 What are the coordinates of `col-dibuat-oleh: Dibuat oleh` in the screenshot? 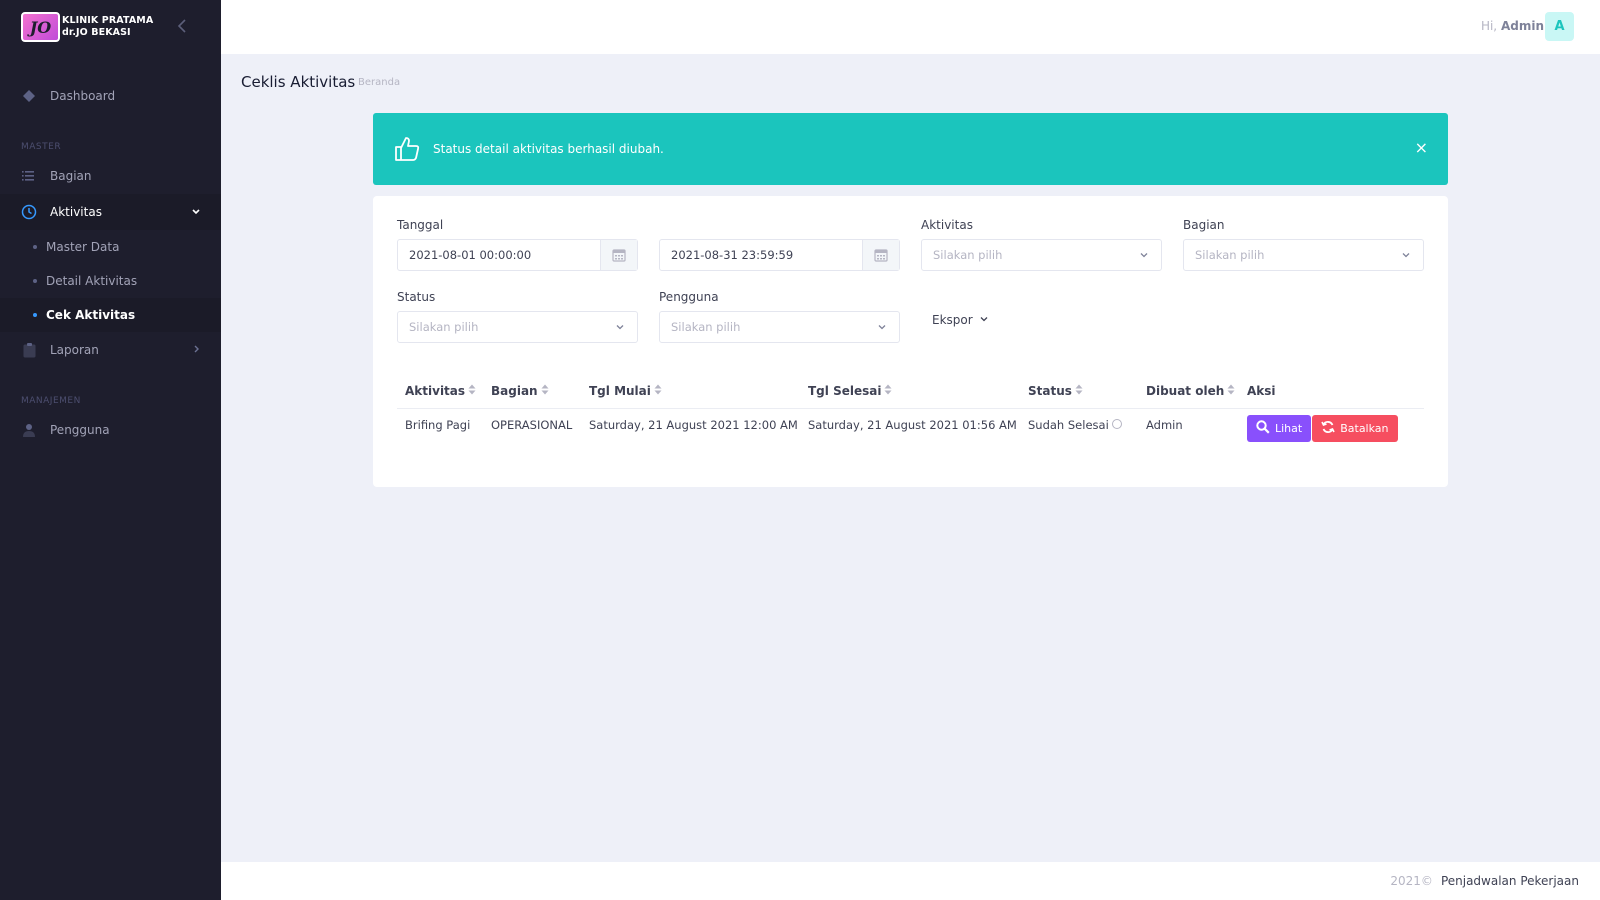 It's located at (1188, 391).